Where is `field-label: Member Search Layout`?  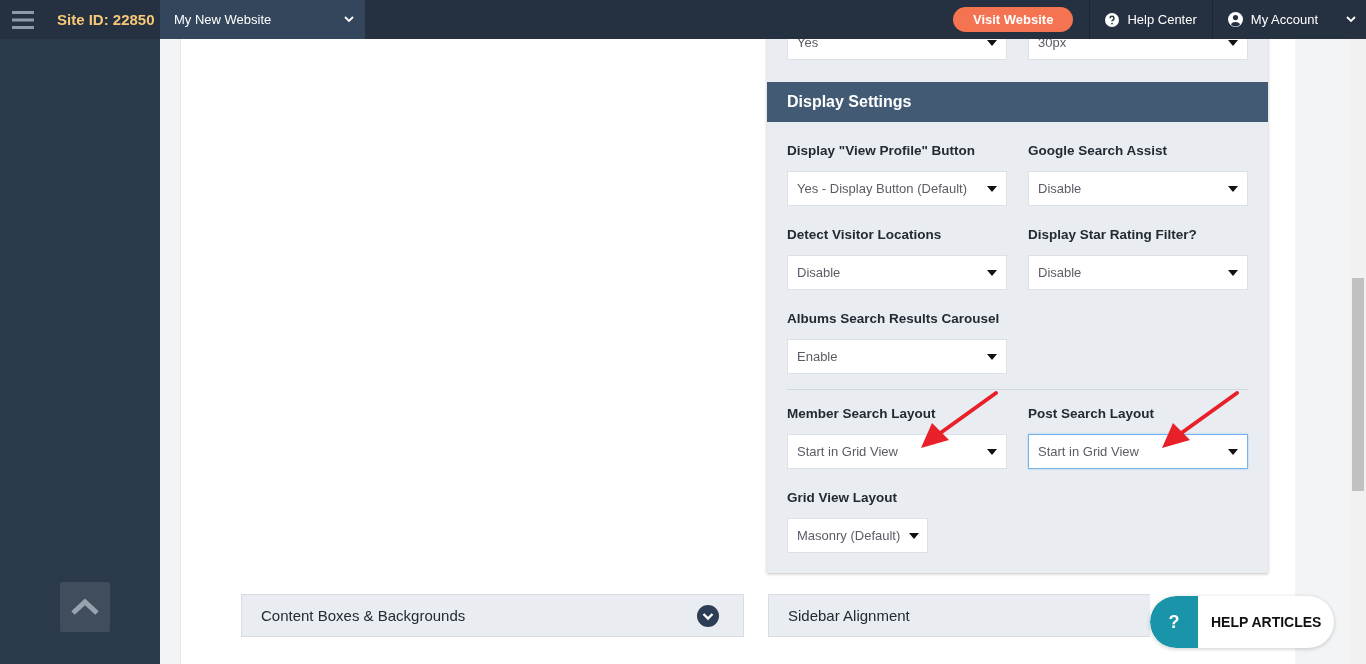
field-label: Member Search Layout is located at coordinates (862, 414).